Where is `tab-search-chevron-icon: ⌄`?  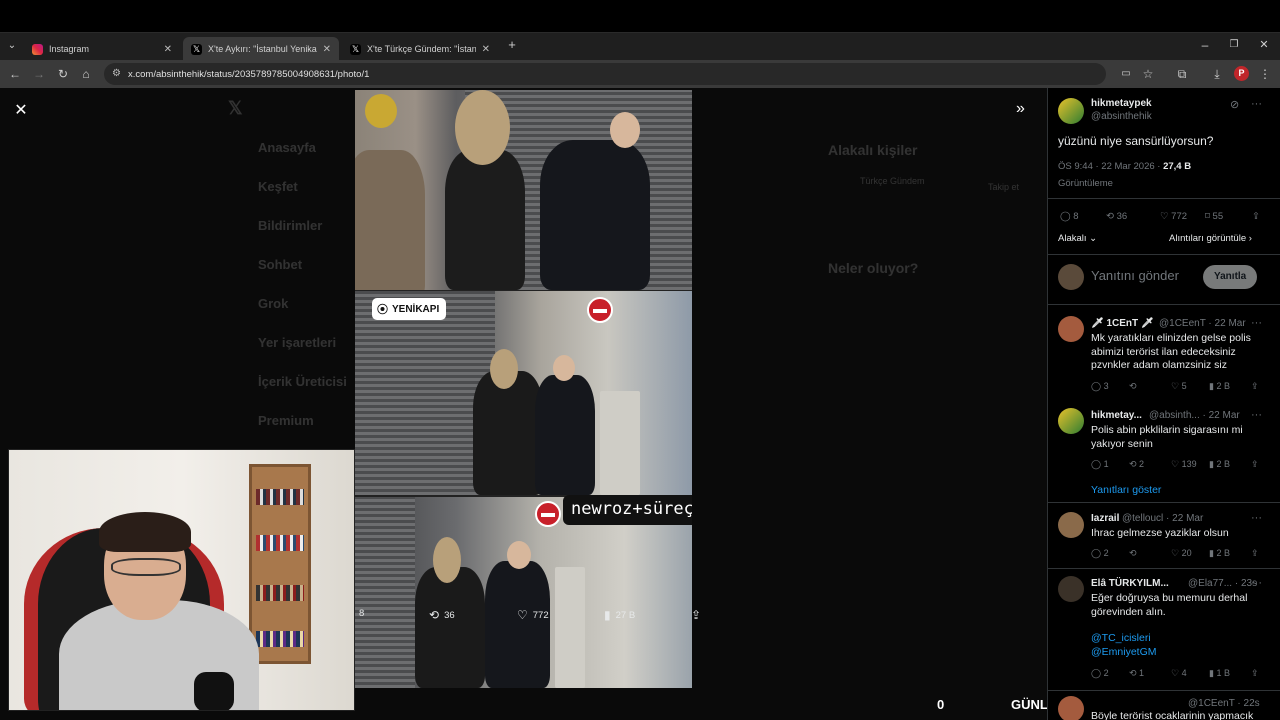 tab-search-chevron-icon: ⌄ is located at coordinates (12, 46).